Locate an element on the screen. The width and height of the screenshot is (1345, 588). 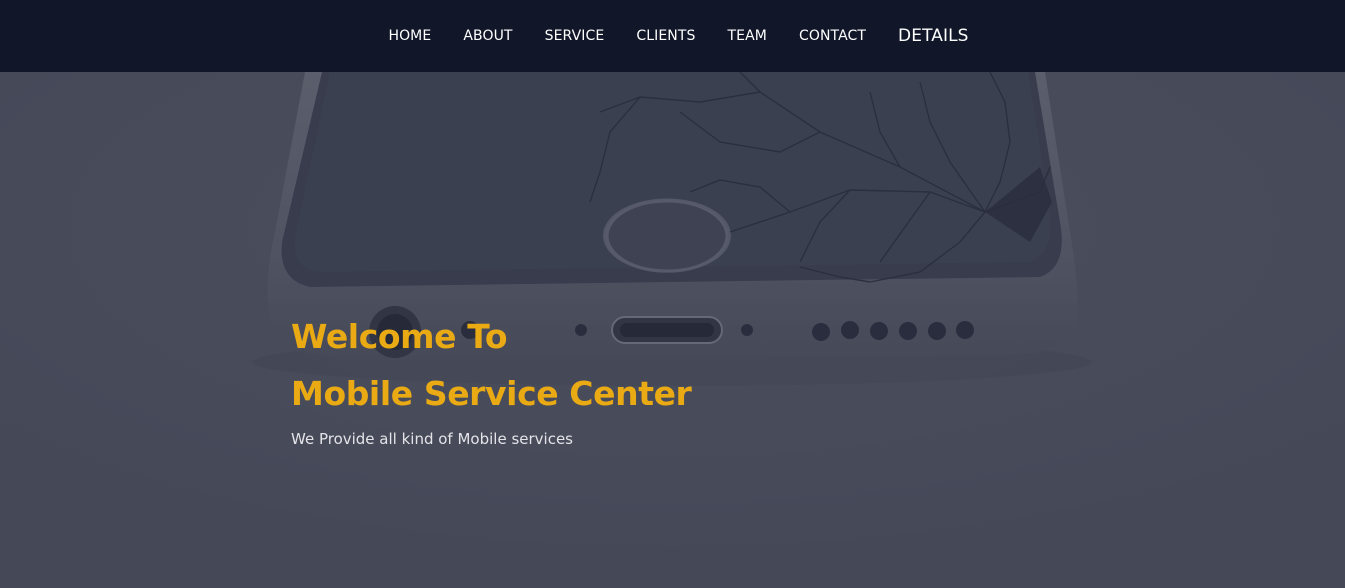
nav-item-home: HOME is located at coordinates (409, 36).